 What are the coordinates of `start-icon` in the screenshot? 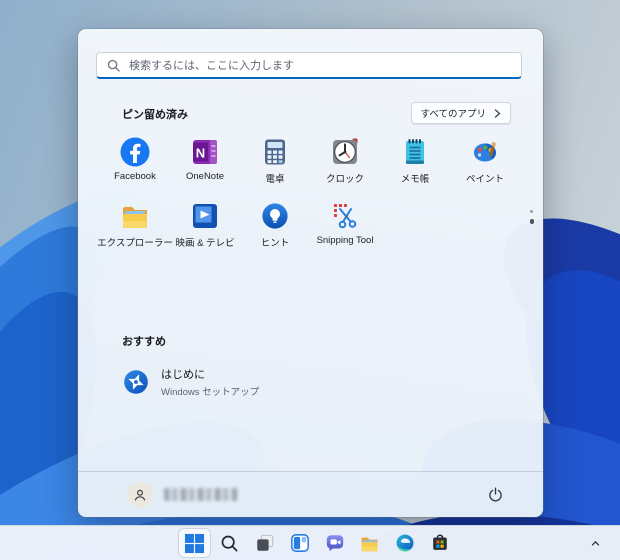 It's located at (194, 543).